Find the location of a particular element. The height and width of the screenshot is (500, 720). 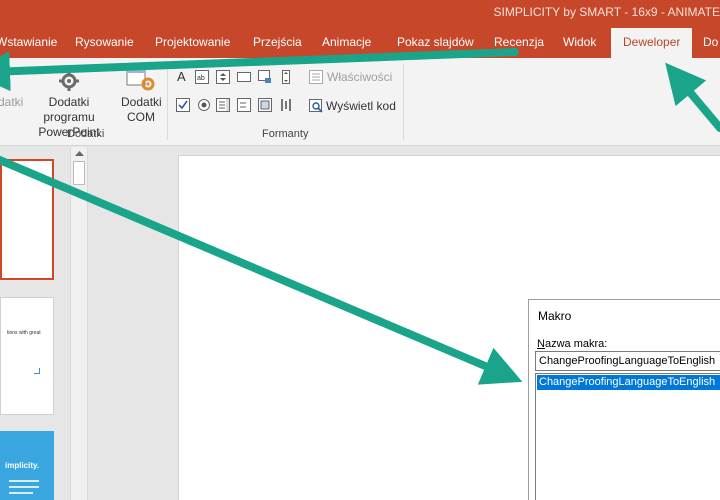

dialog-title: Makro is located at coordinates (555, 316).